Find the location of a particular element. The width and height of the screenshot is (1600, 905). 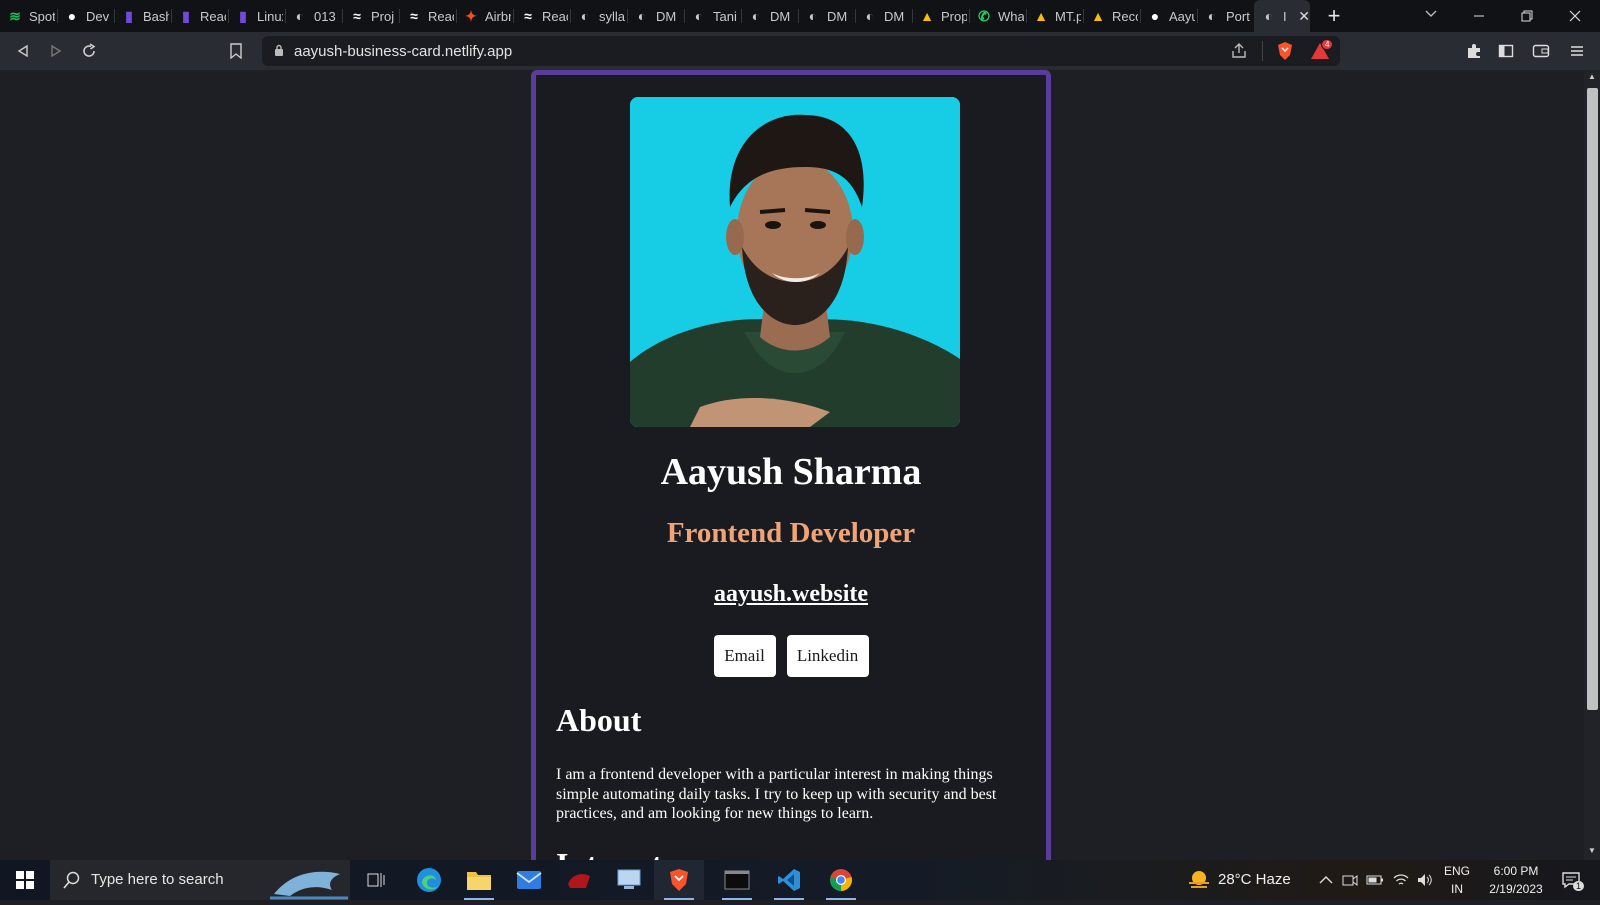

browser-tab: ✦ Airbnb is located at coordinates (484, 16).